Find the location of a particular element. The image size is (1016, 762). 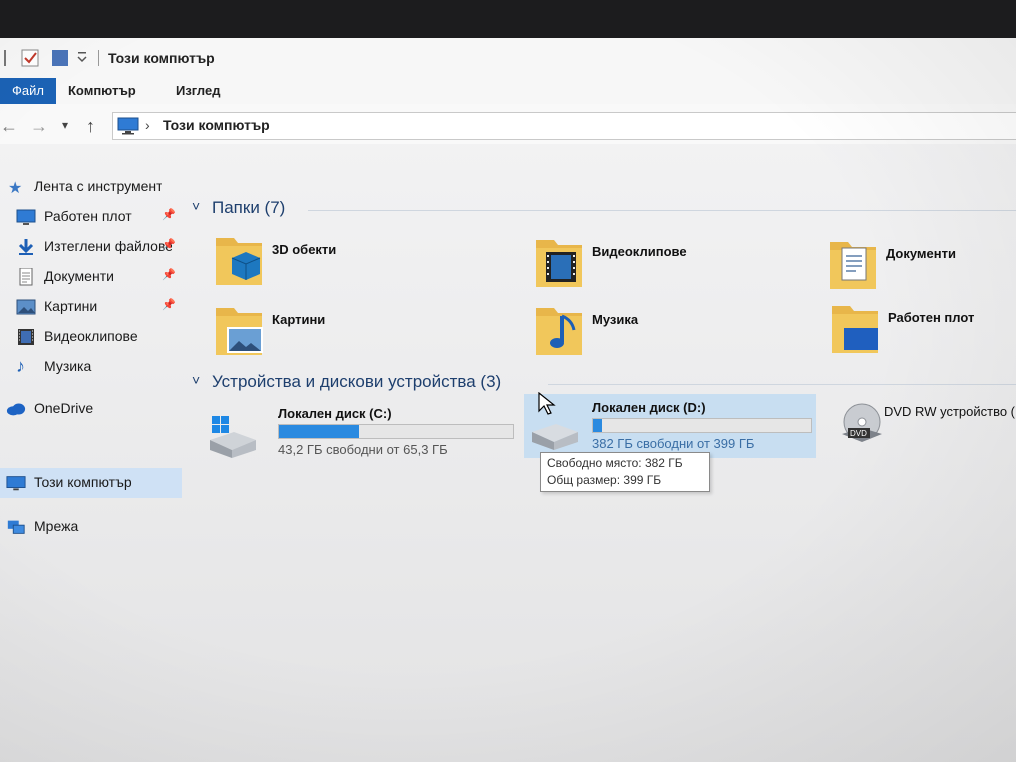

folder-documents: Документи is located at coordinates (922, 266).